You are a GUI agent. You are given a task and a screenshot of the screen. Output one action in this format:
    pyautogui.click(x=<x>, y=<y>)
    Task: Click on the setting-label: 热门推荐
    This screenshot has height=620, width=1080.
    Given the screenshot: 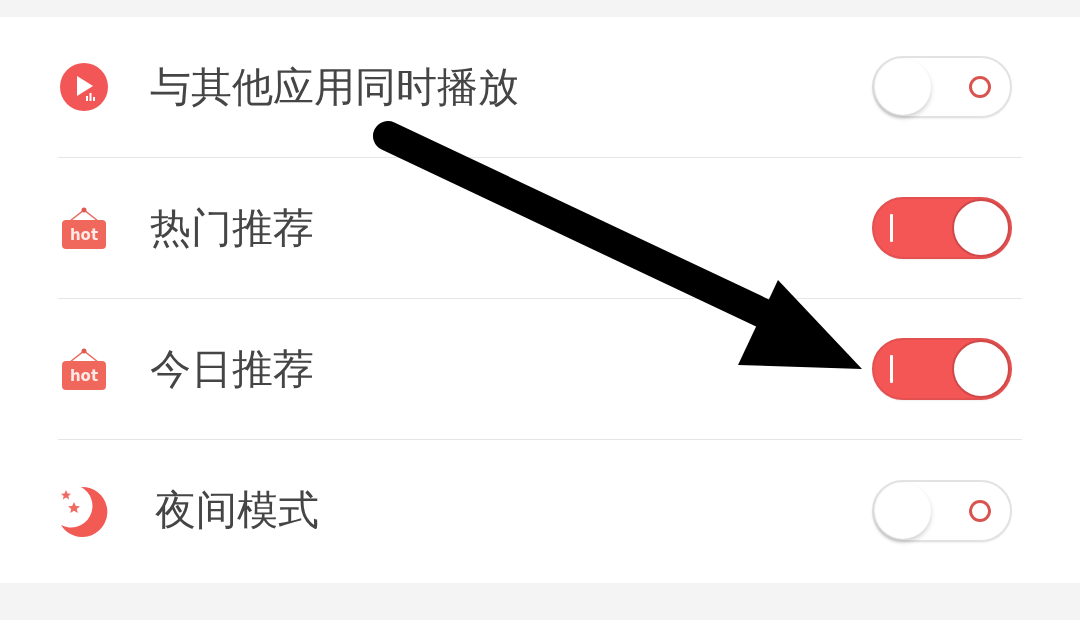 What is the action you would take?
    pyautogui.click(x=232, y=228)
    